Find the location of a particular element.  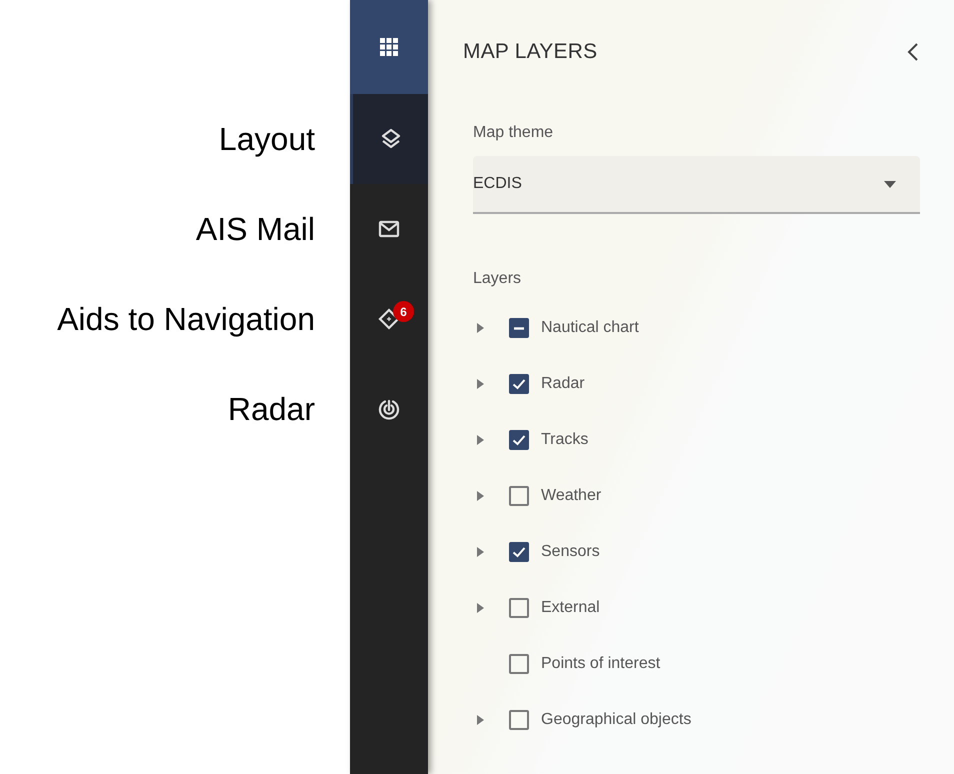

rail-tab: 6 is located at coordinates (389, 319).